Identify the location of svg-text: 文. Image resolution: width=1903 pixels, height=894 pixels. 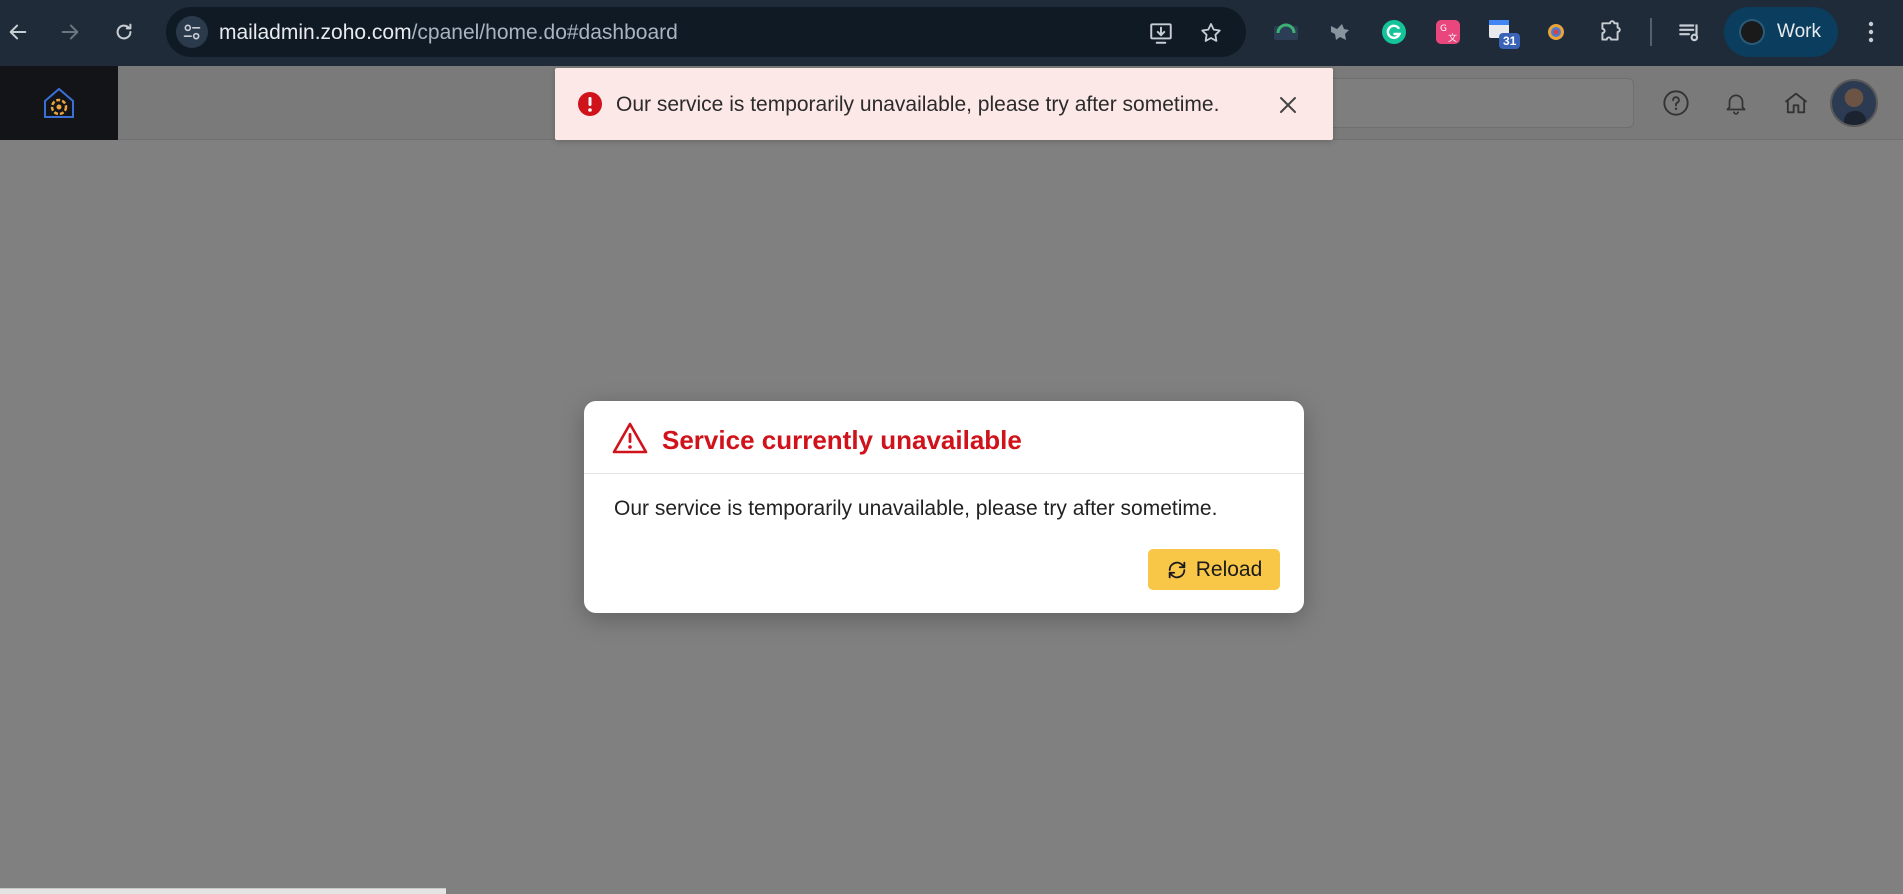
(1452, 38).